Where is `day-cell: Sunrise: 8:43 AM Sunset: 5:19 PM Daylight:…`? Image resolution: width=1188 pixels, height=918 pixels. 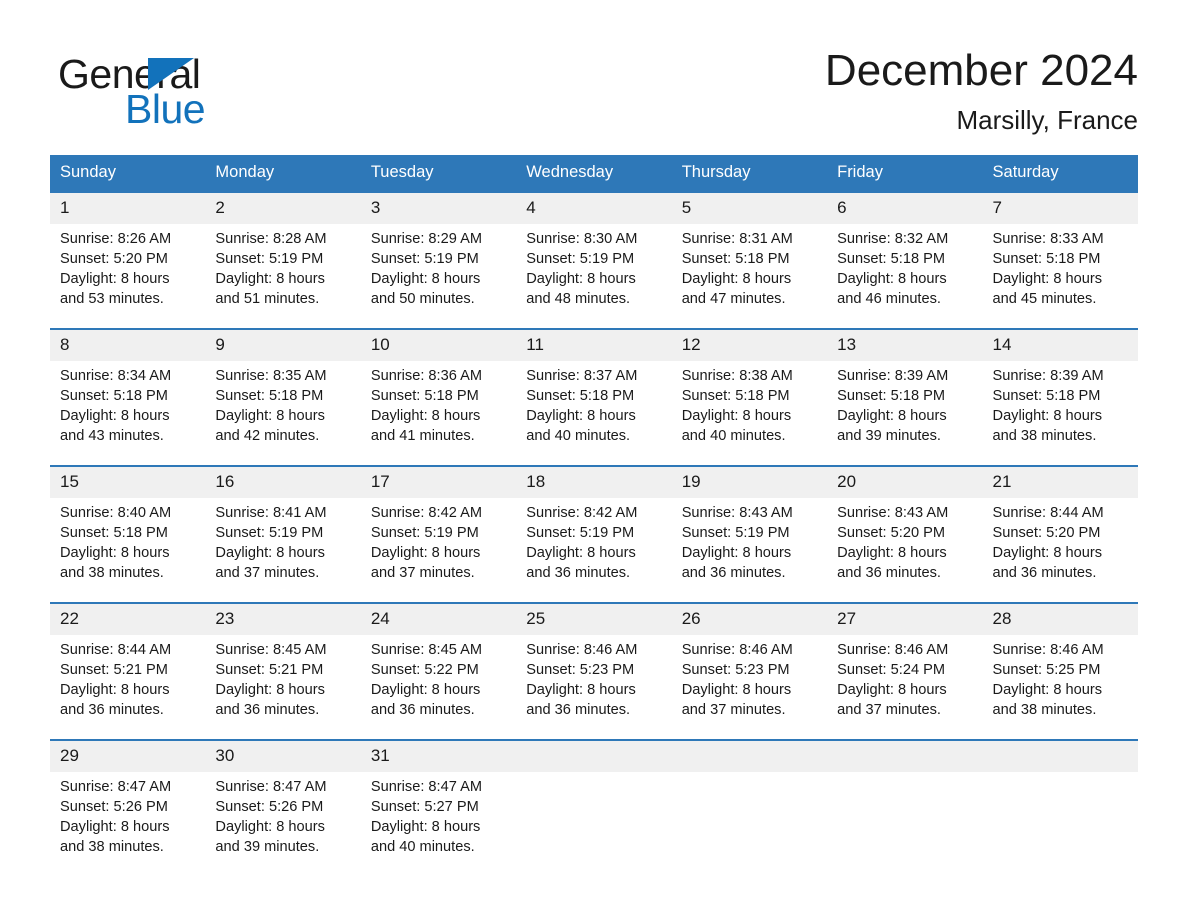 day-cell: Sunrise: 8:43 AM Sunset: 5:19 PM Daylight:… is located at coordinates (749, 551).